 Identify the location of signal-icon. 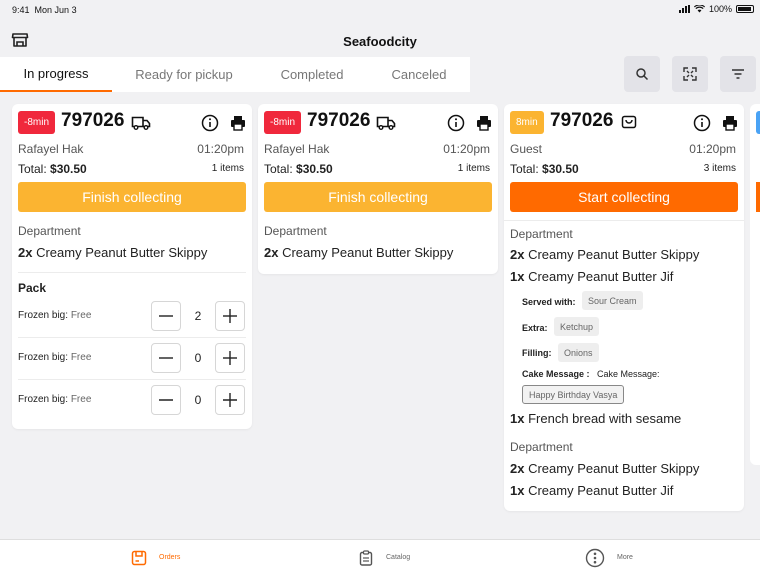
(684, 9).